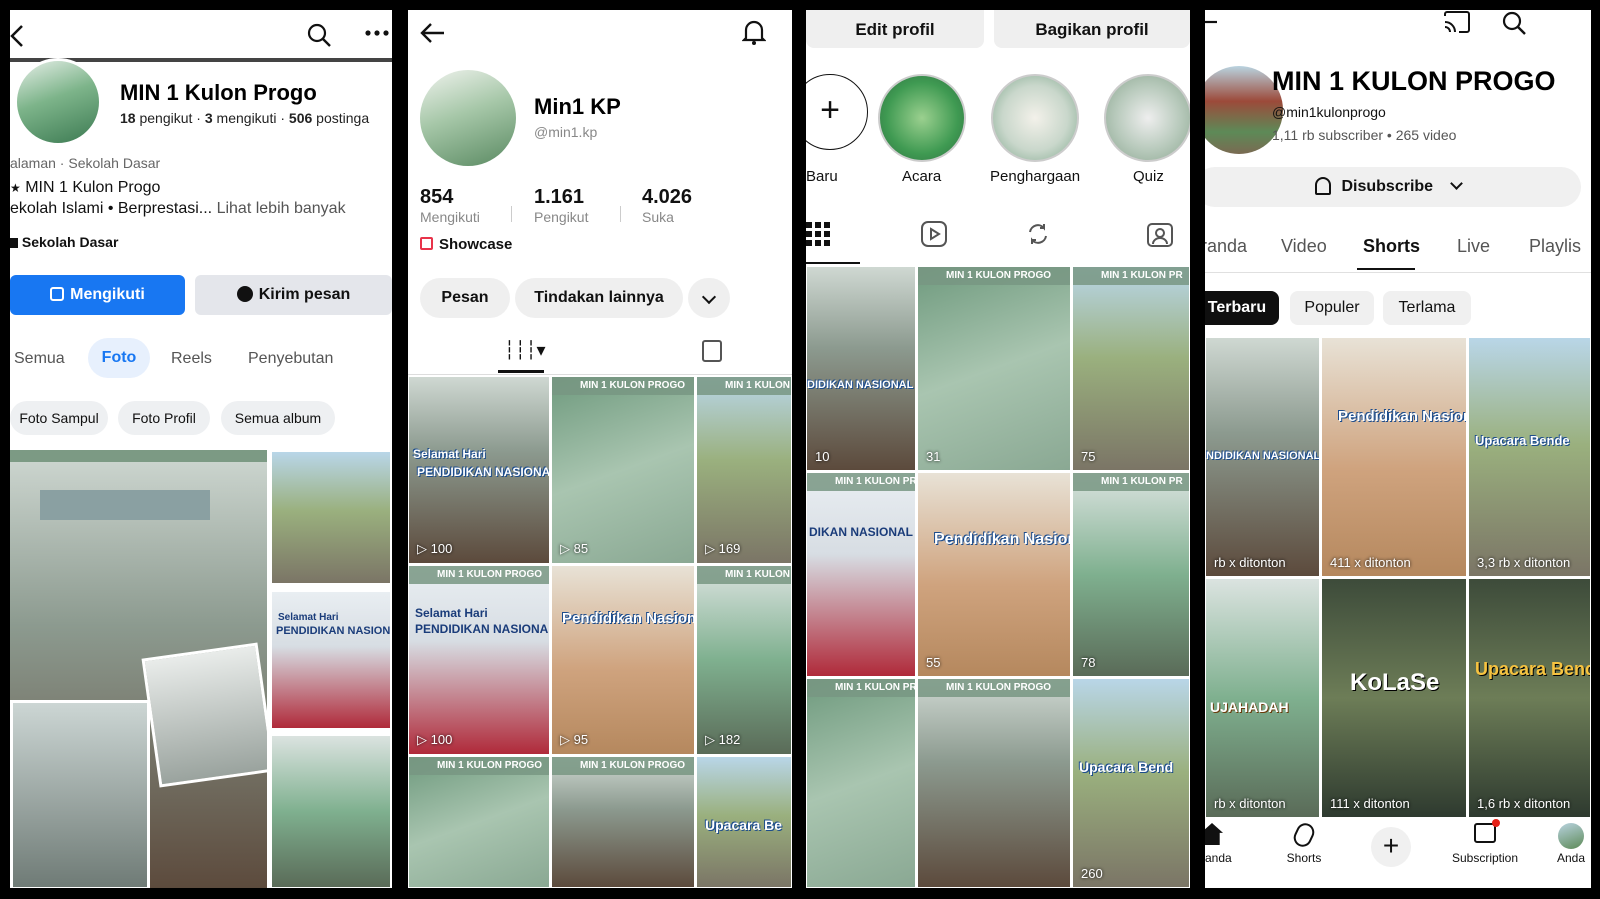 The width and height of the screenshot is (1600, 899). I want to click on nav-label: Anda, so click(1571, 858).